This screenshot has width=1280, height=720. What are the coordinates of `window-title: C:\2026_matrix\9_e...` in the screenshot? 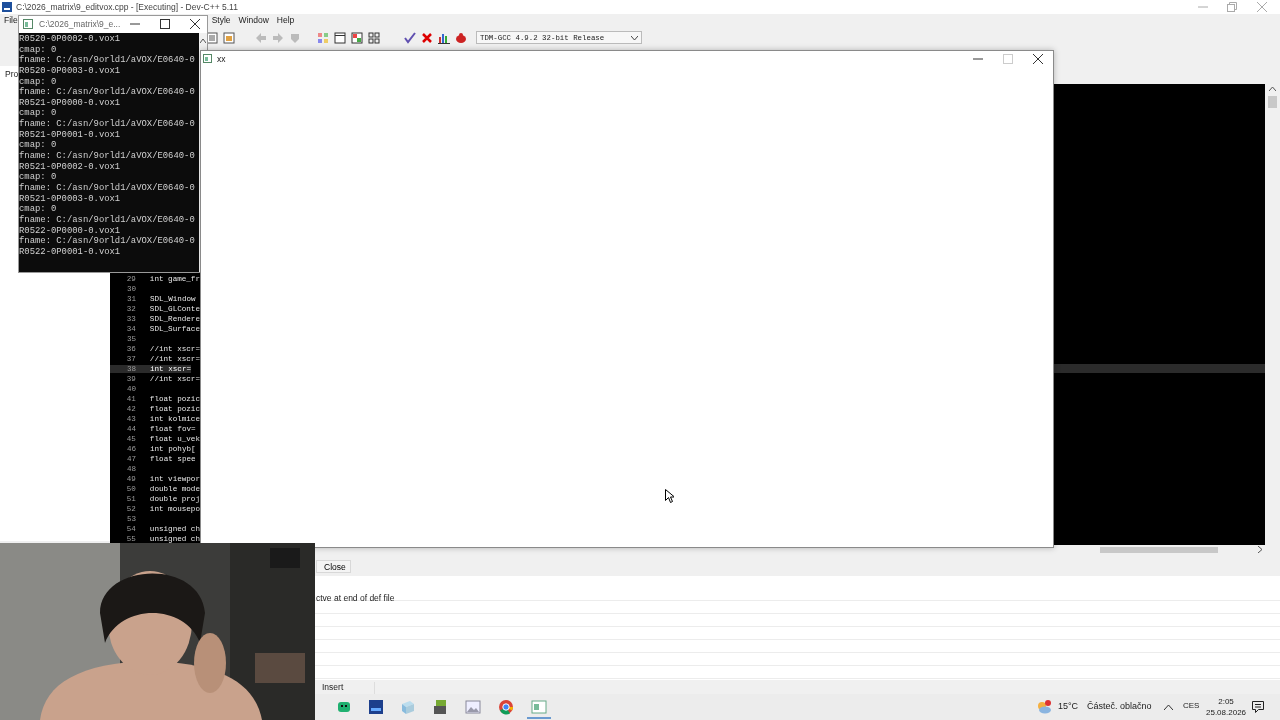 It's located at (80, 24).